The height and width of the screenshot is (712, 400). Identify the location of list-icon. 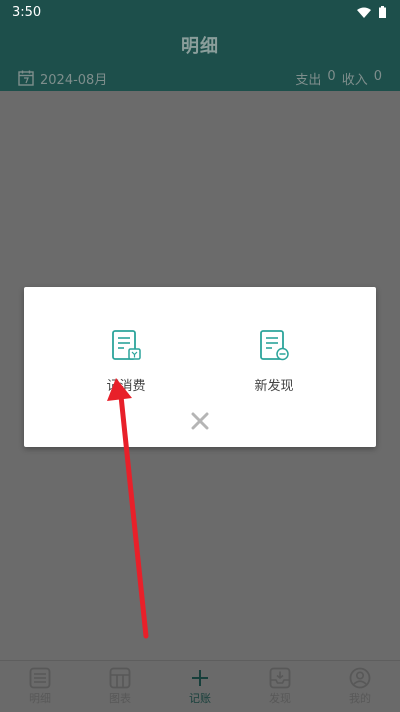
(40, 678).